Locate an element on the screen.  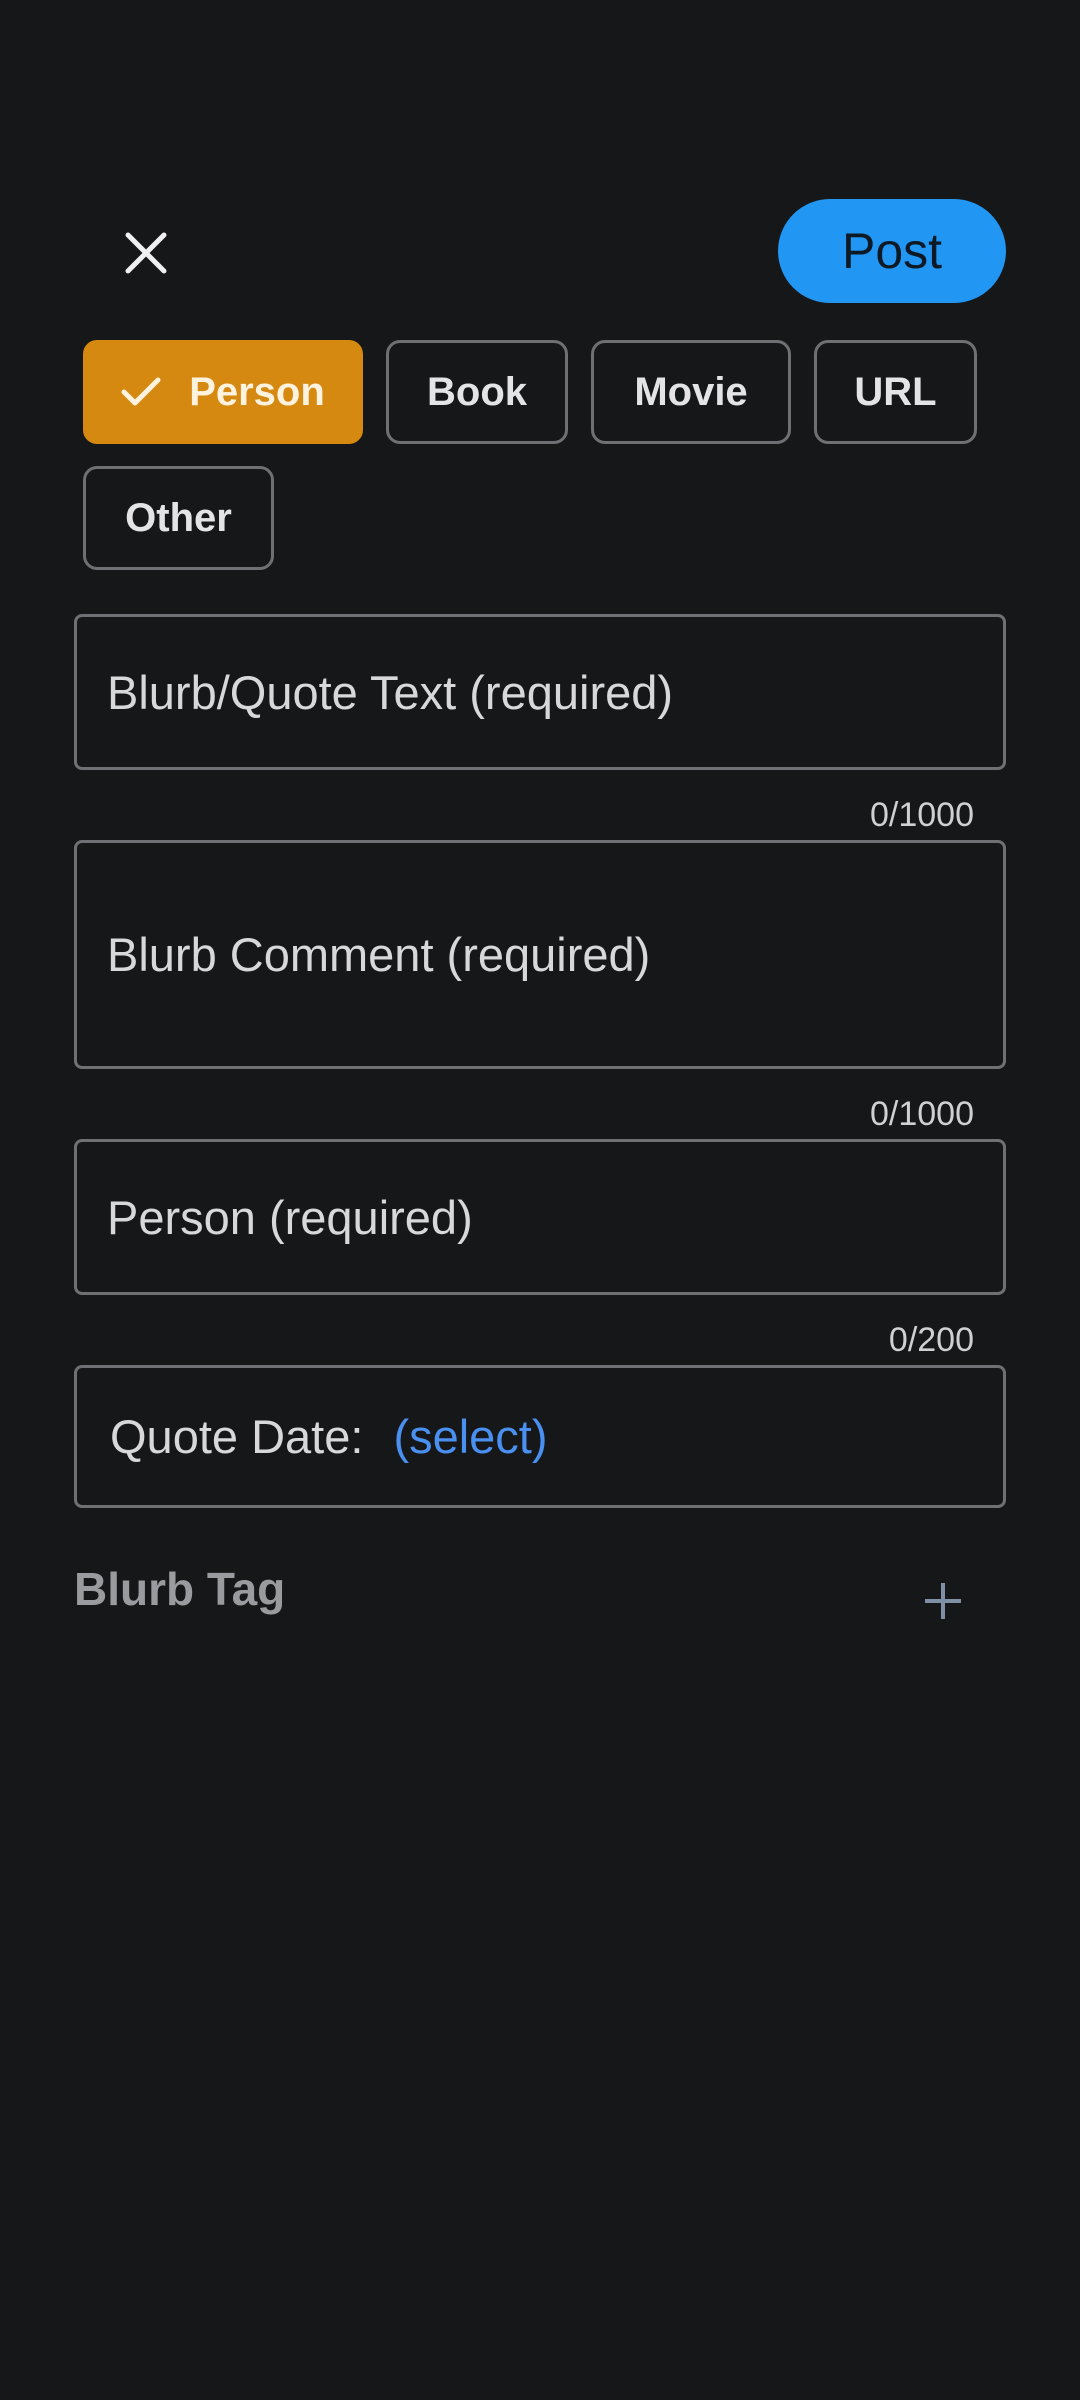
chip-url: URL is located at coordinates (895, 392).